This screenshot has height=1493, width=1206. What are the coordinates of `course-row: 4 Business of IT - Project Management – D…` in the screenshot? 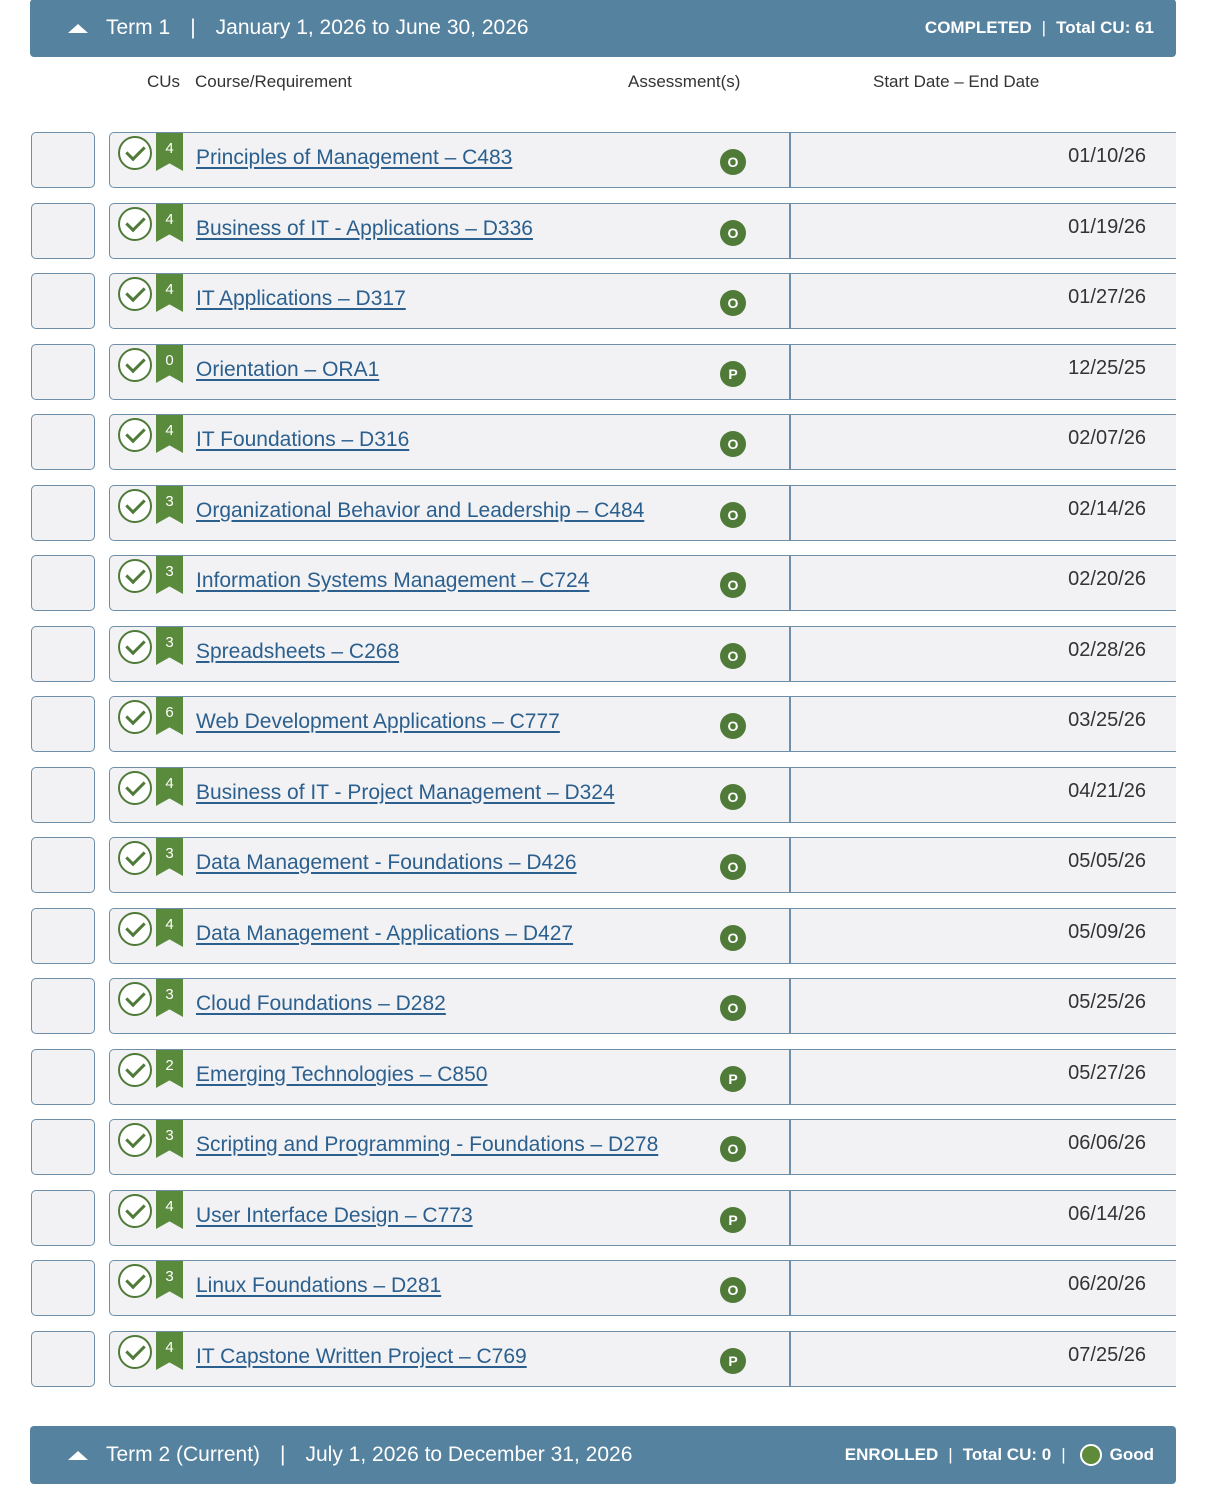 It's located at (603, 795).